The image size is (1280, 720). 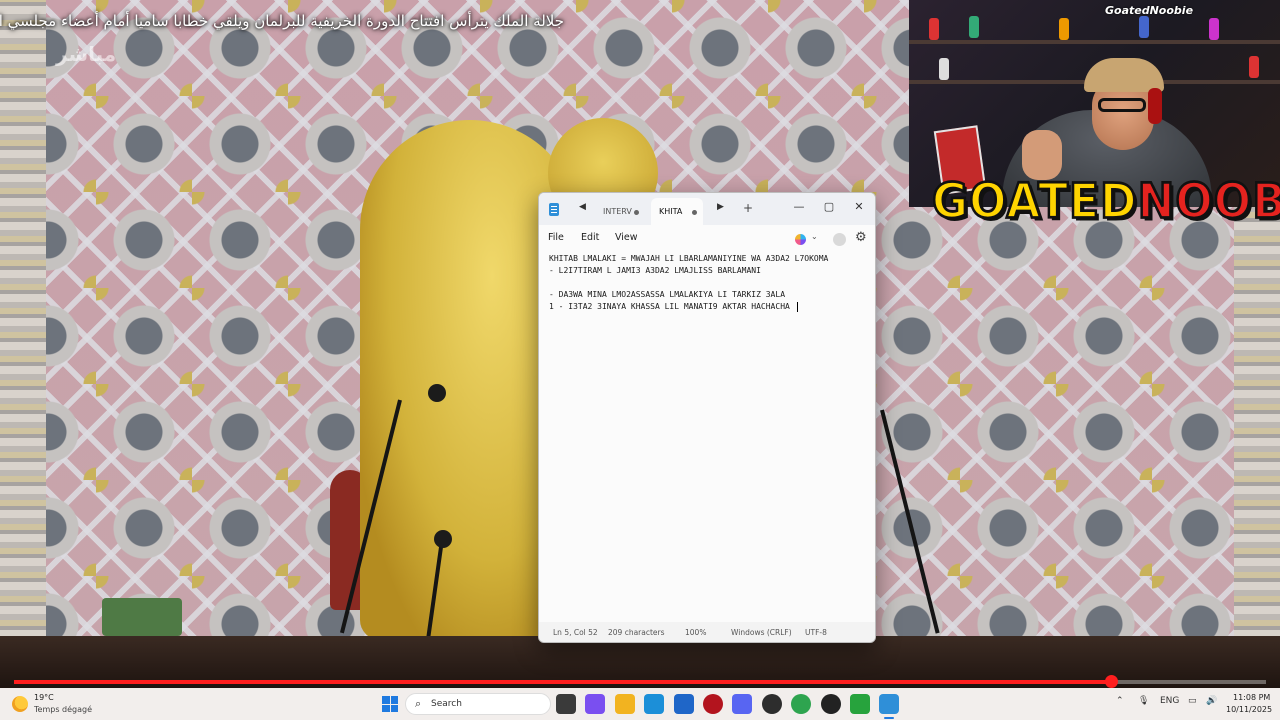 What do you see at coordinates (566, 704) in the screenshot?
I see `task-view-taskbar-icon` at bounding box center [566, 704].